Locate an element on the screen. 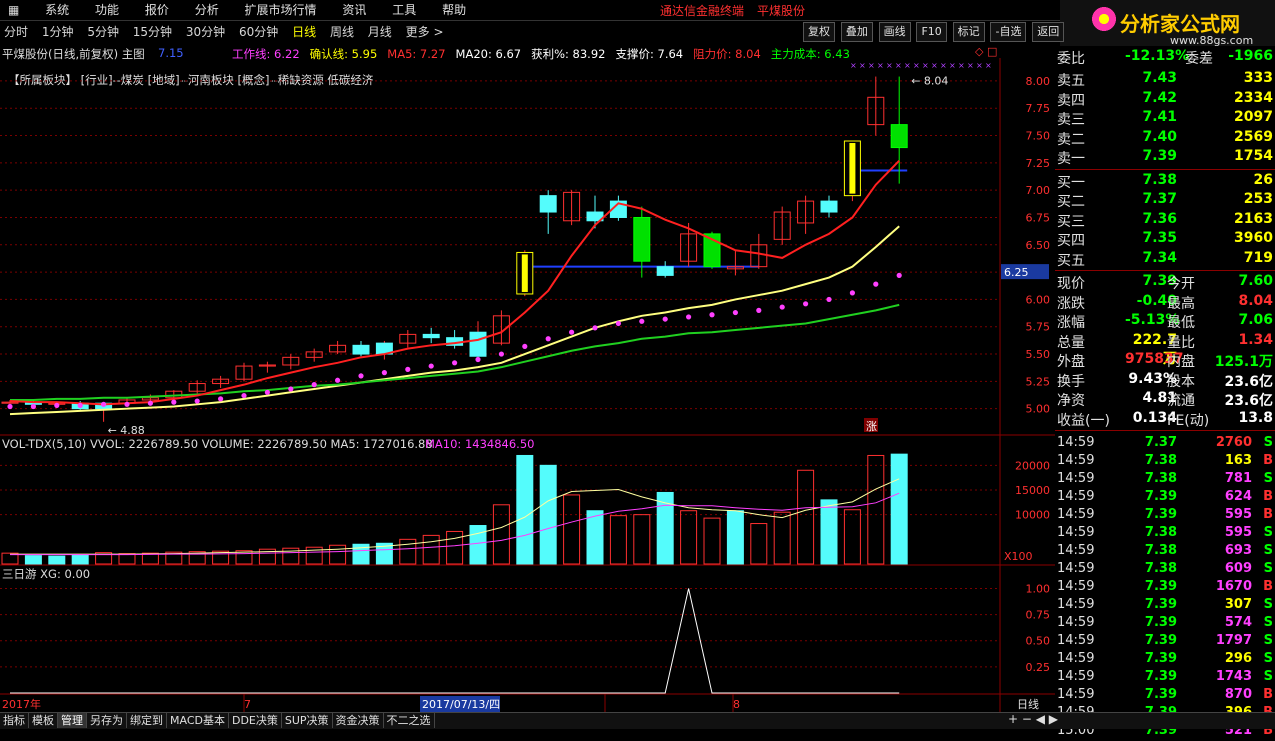 The height and width of the screenshot is (741, 1275). period-weekly: 周线 is located at coordinates (342, 32).